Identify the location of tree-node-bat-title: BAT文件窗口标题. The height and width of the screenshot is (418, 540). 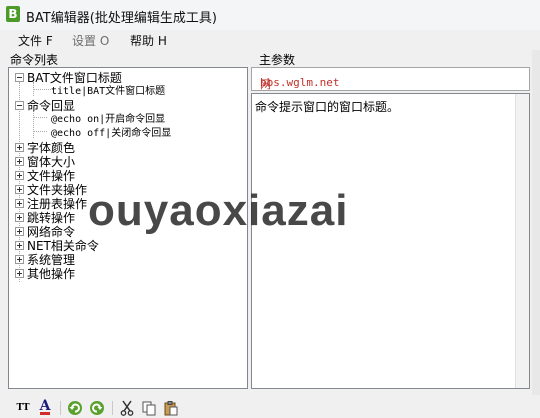
(68, 78).